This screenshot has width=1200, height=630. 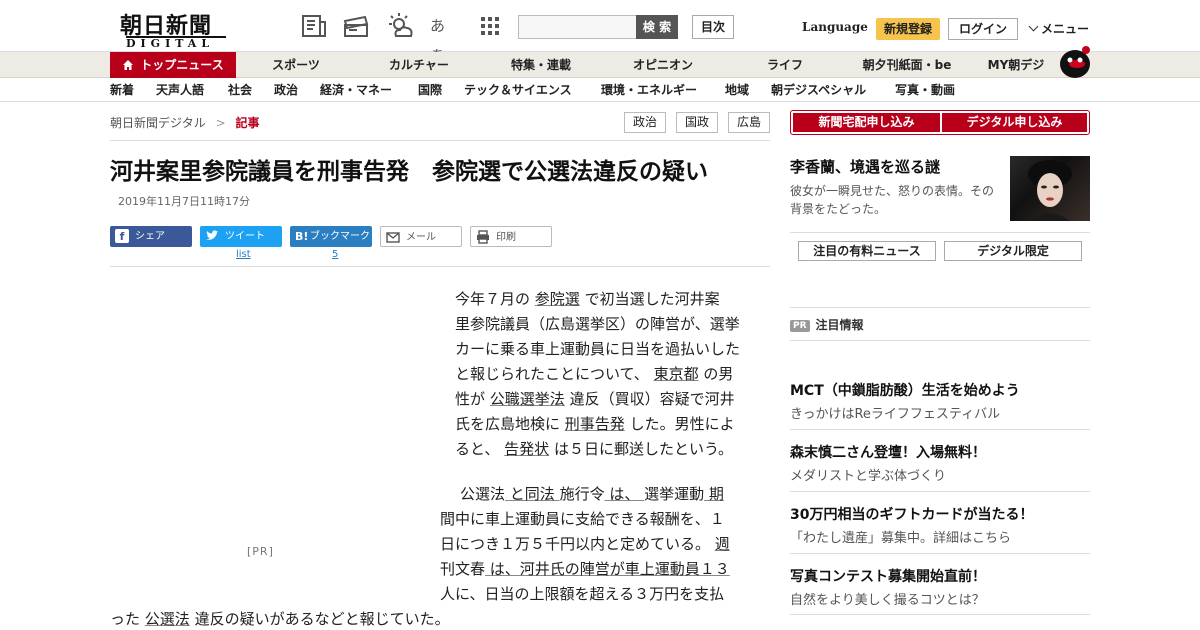 What do you see at coordinates (867, 251) in the screenshot?
I see `tab-paid-news: 注目の有料ニュース` at bounding box center [867, 251].